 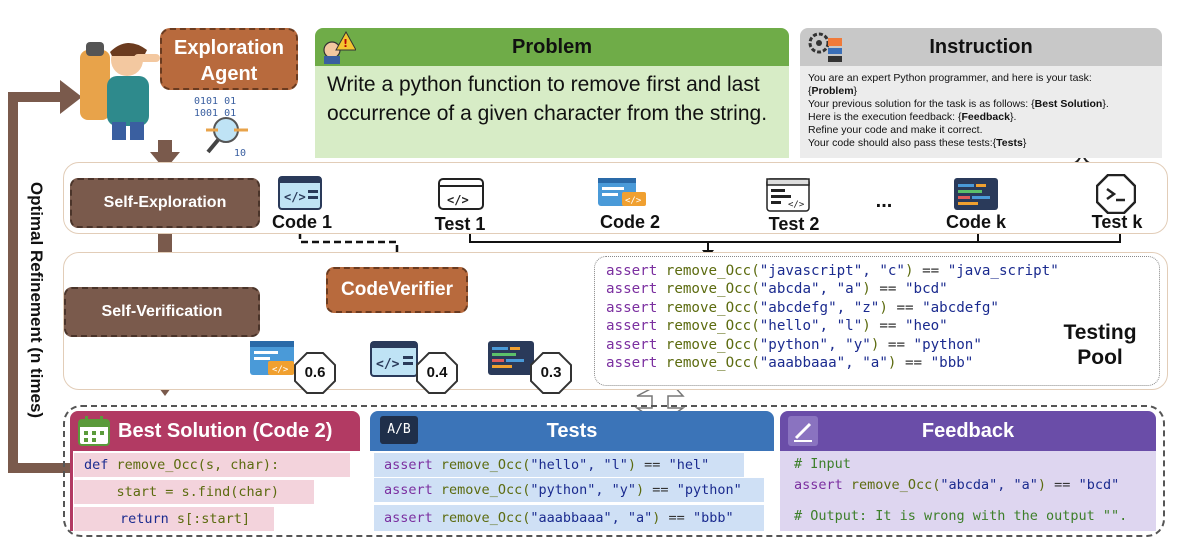 I want to click on code-2-label: Code 2, so click(x=629, y=222).